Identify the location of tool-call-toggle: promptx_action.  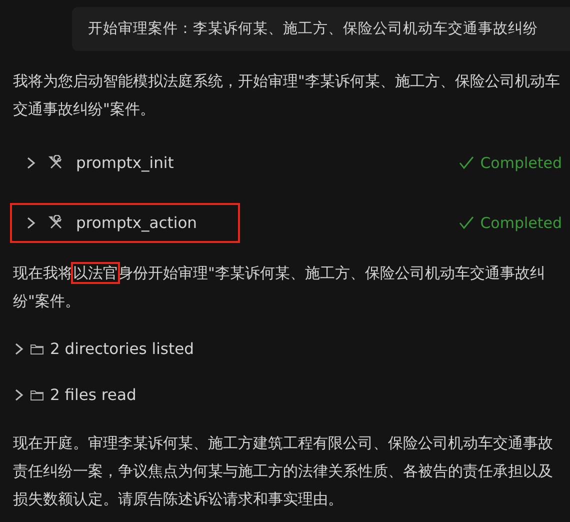
(125, 223).